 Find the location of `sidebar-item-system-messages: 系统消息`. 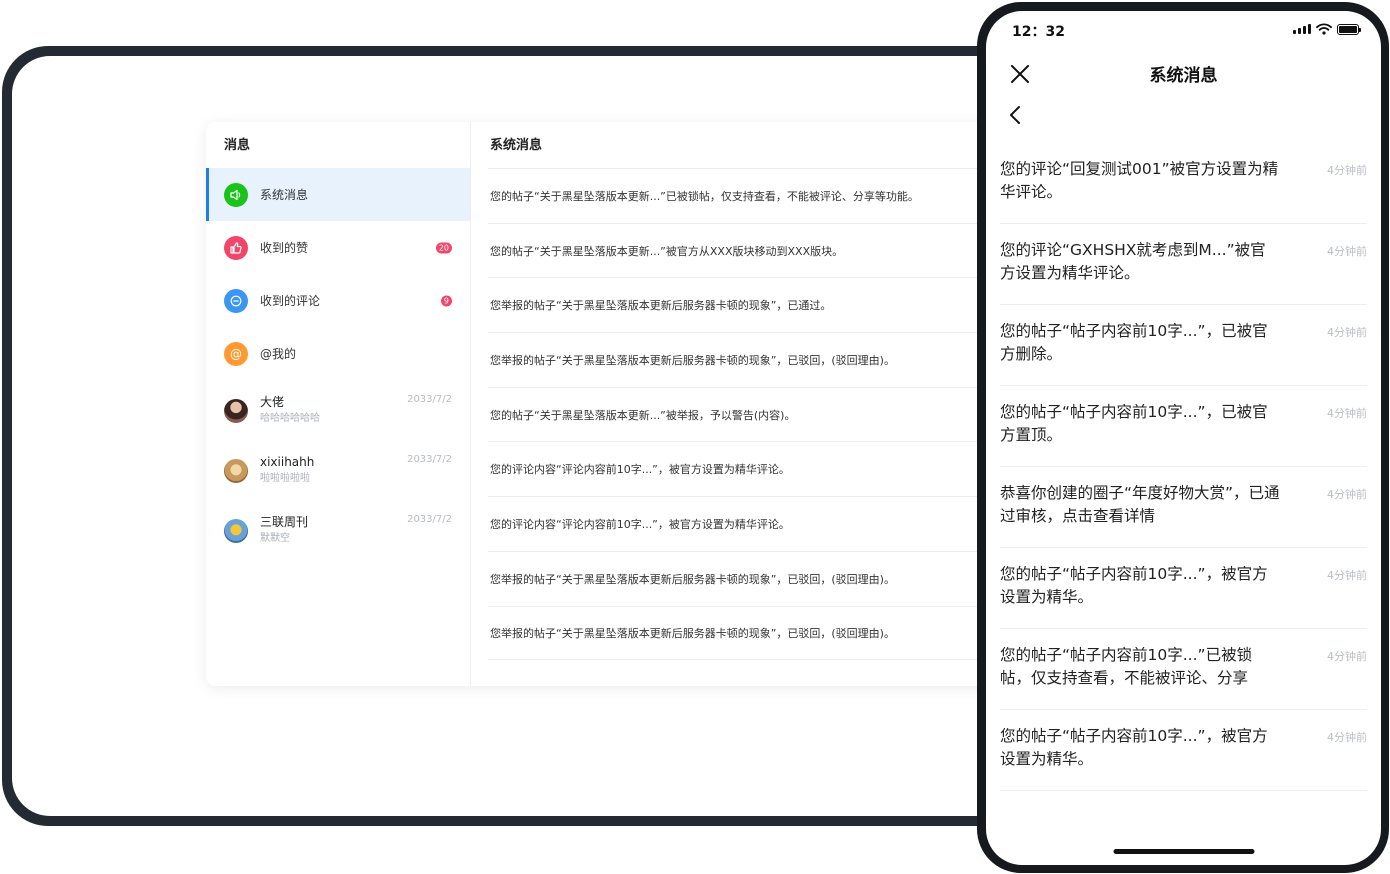

sidebar-item-system-messages: 系统消息 is located at coordinates (338, 194).